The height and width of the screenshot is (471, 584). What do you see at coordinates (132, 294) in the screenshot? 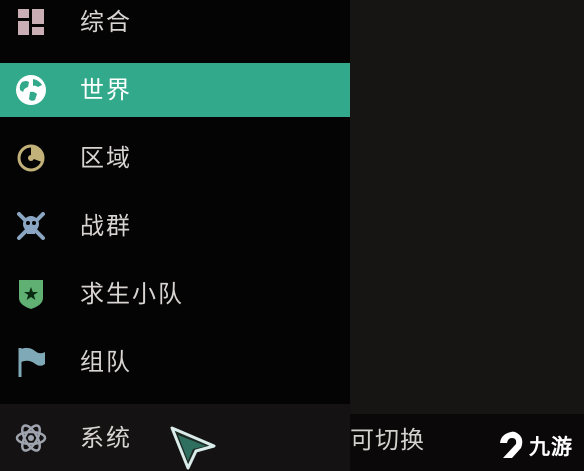
I see `menu-label: 求生小队` at bounding box center [132, 294].